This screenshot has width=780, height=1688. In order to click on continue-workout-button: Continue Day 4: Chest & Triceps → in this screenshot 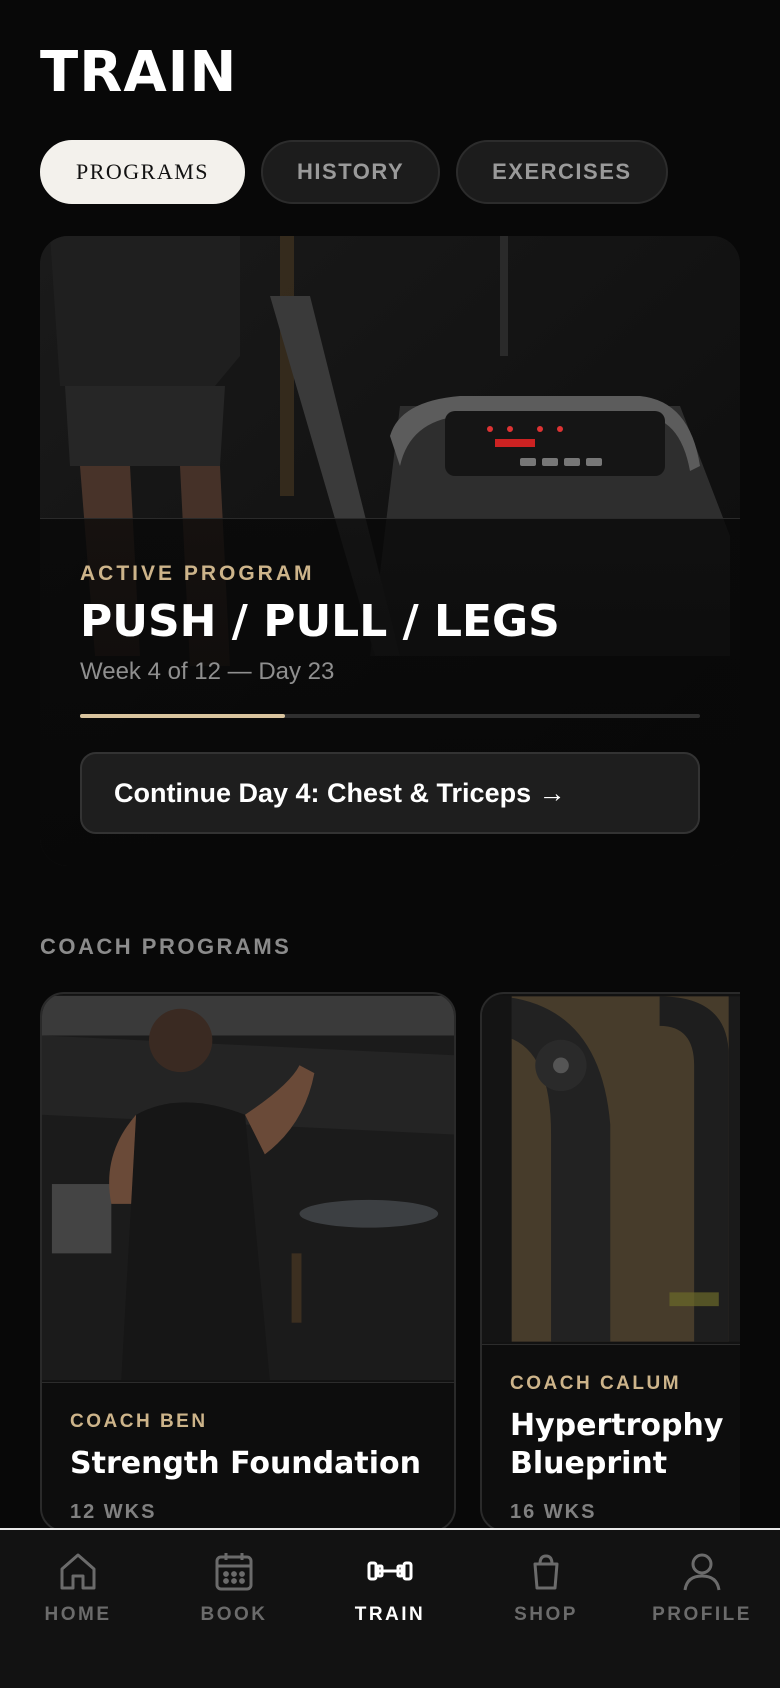, I will do `click(390, 793)`.